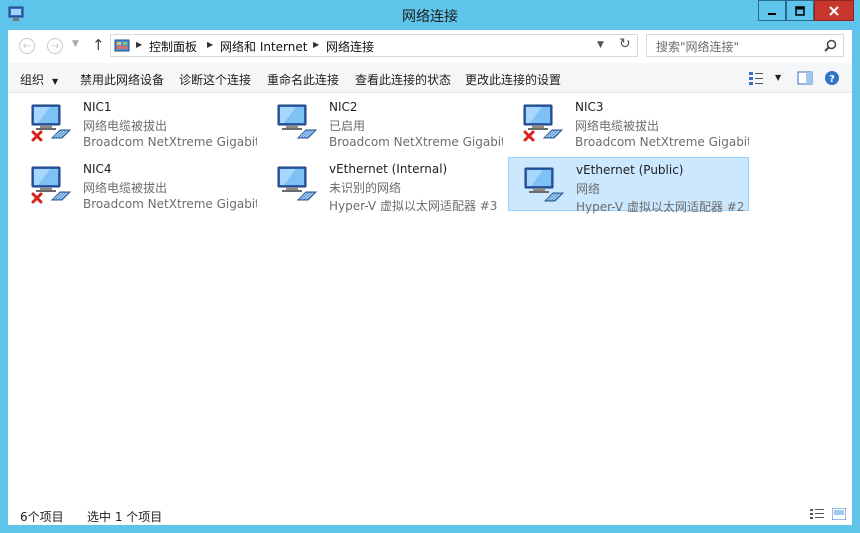  Describe the element at coordinates (745, 45) in the screenshot. I see `search-box: 搜索"网络连接"` at that location.